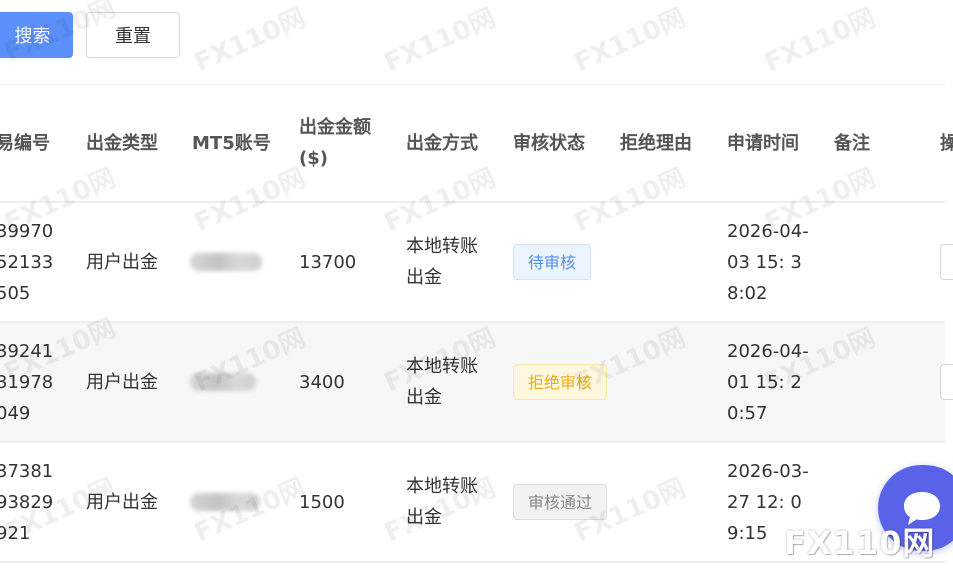 The height and width of the screenshot is (577, 953). I want to click on time-line: 27 12: 0, so click(764, 502).